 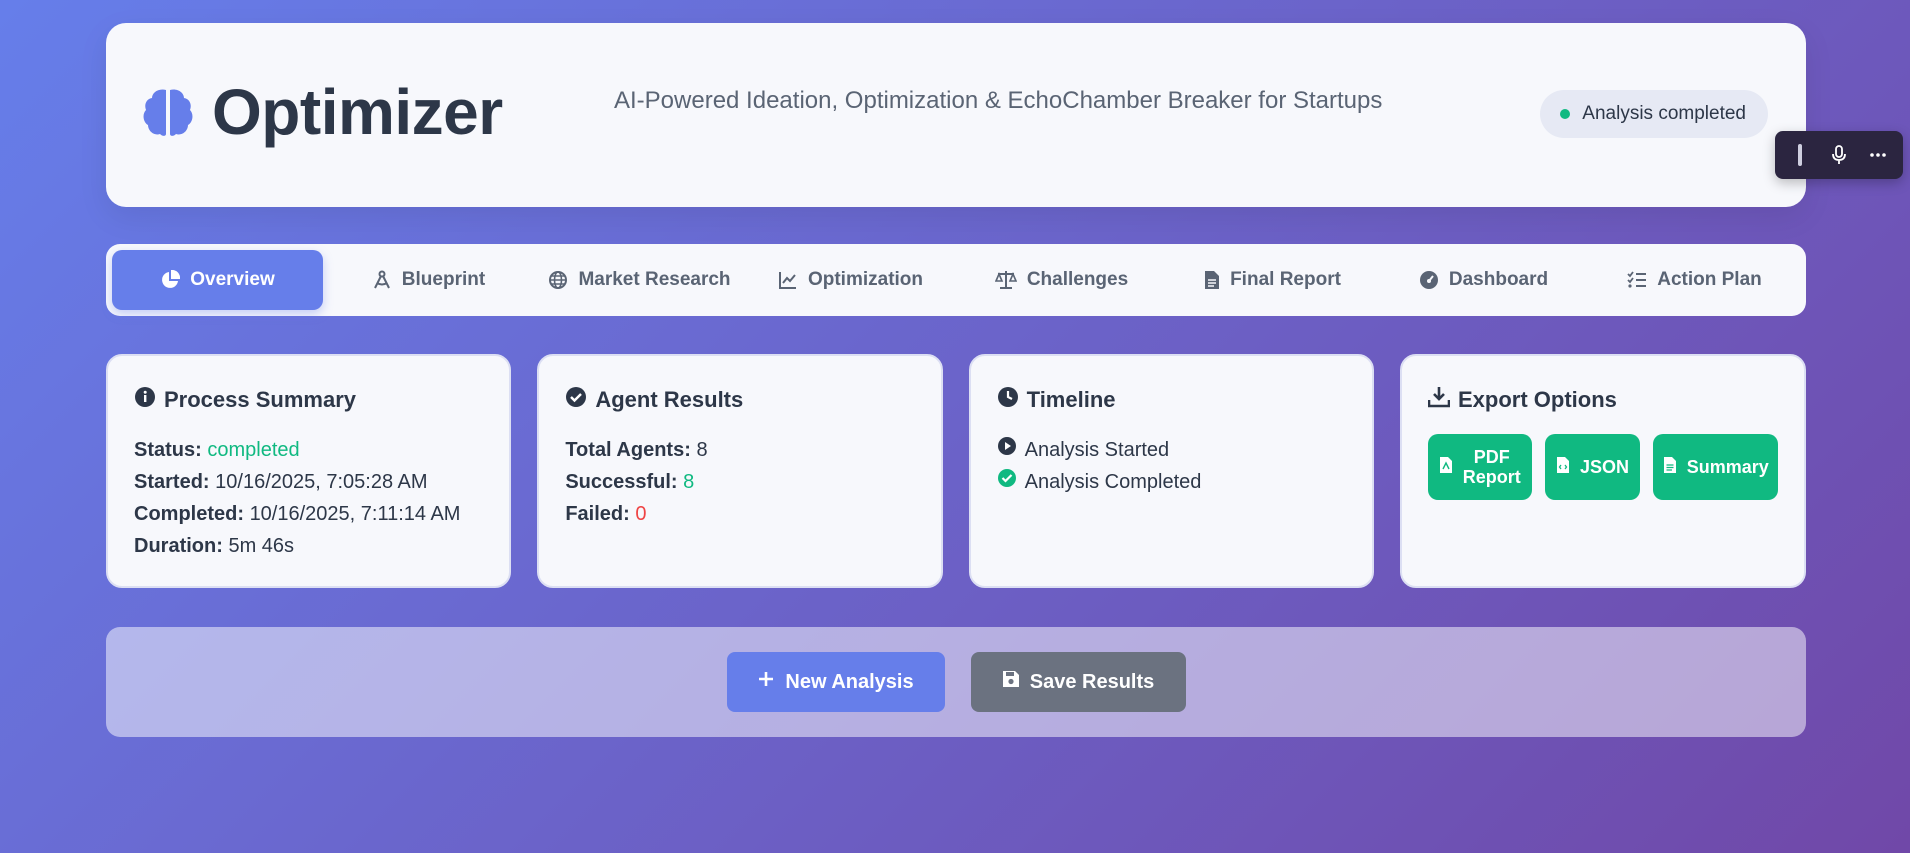 I want to click on pdf-button-label: PDF Report, so click(x=1492, y=467).